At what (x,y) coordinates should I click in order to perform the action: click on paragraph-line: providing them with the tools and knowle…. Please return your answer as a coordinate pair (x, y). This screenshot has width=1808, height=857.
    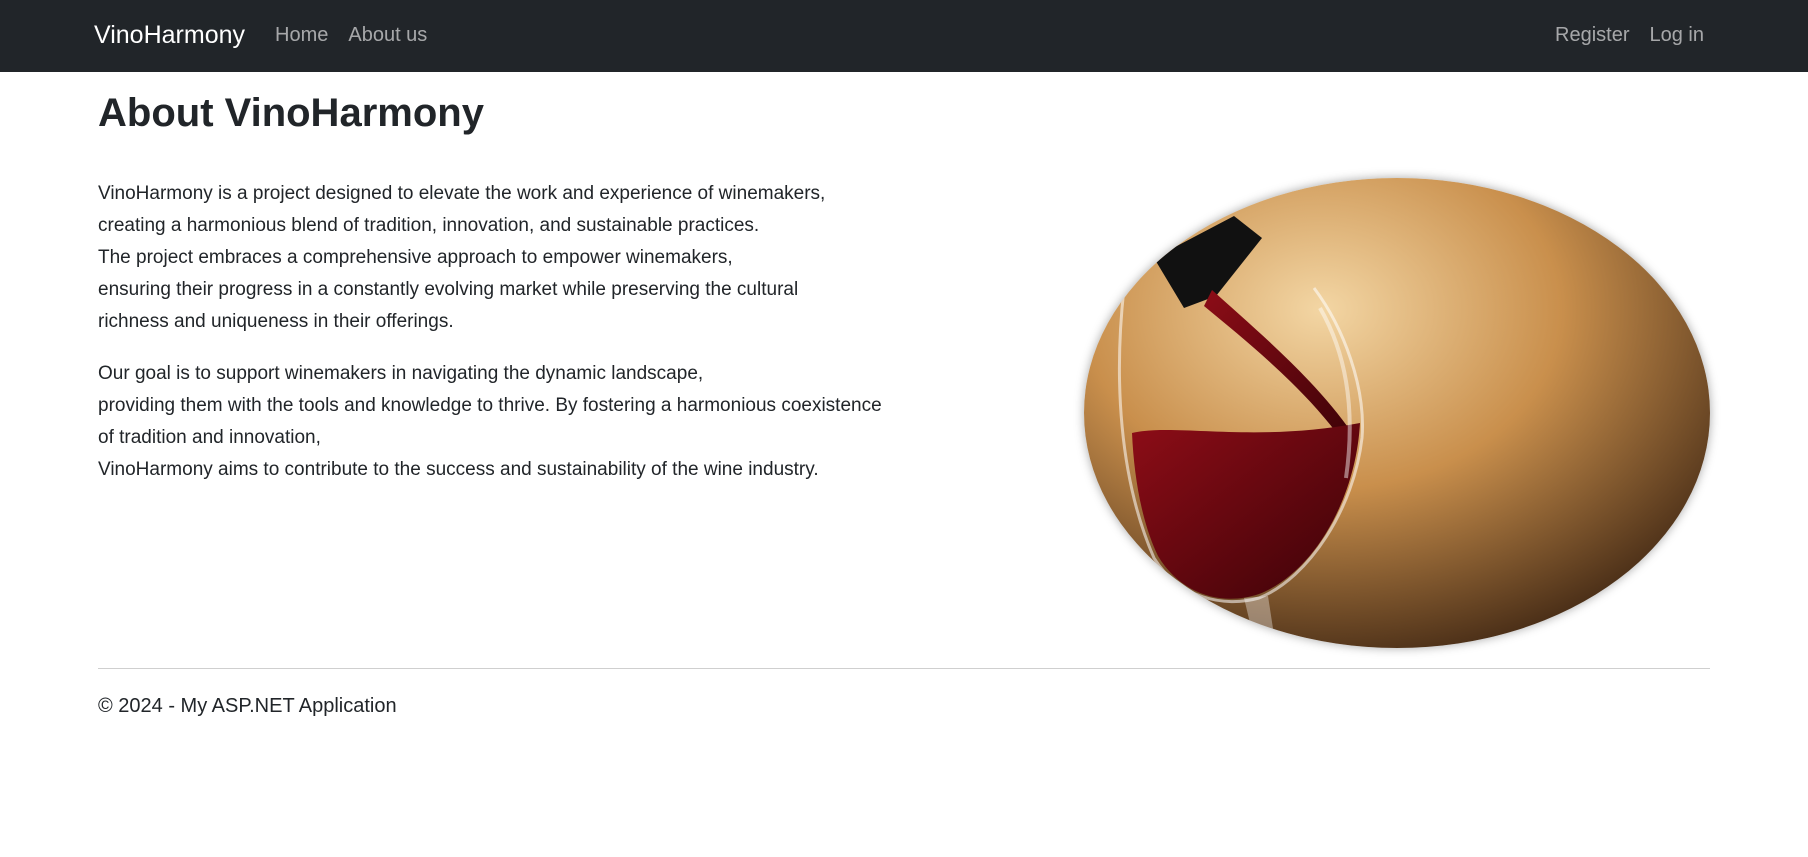
    Looking at the image, I should click on (490, 405).